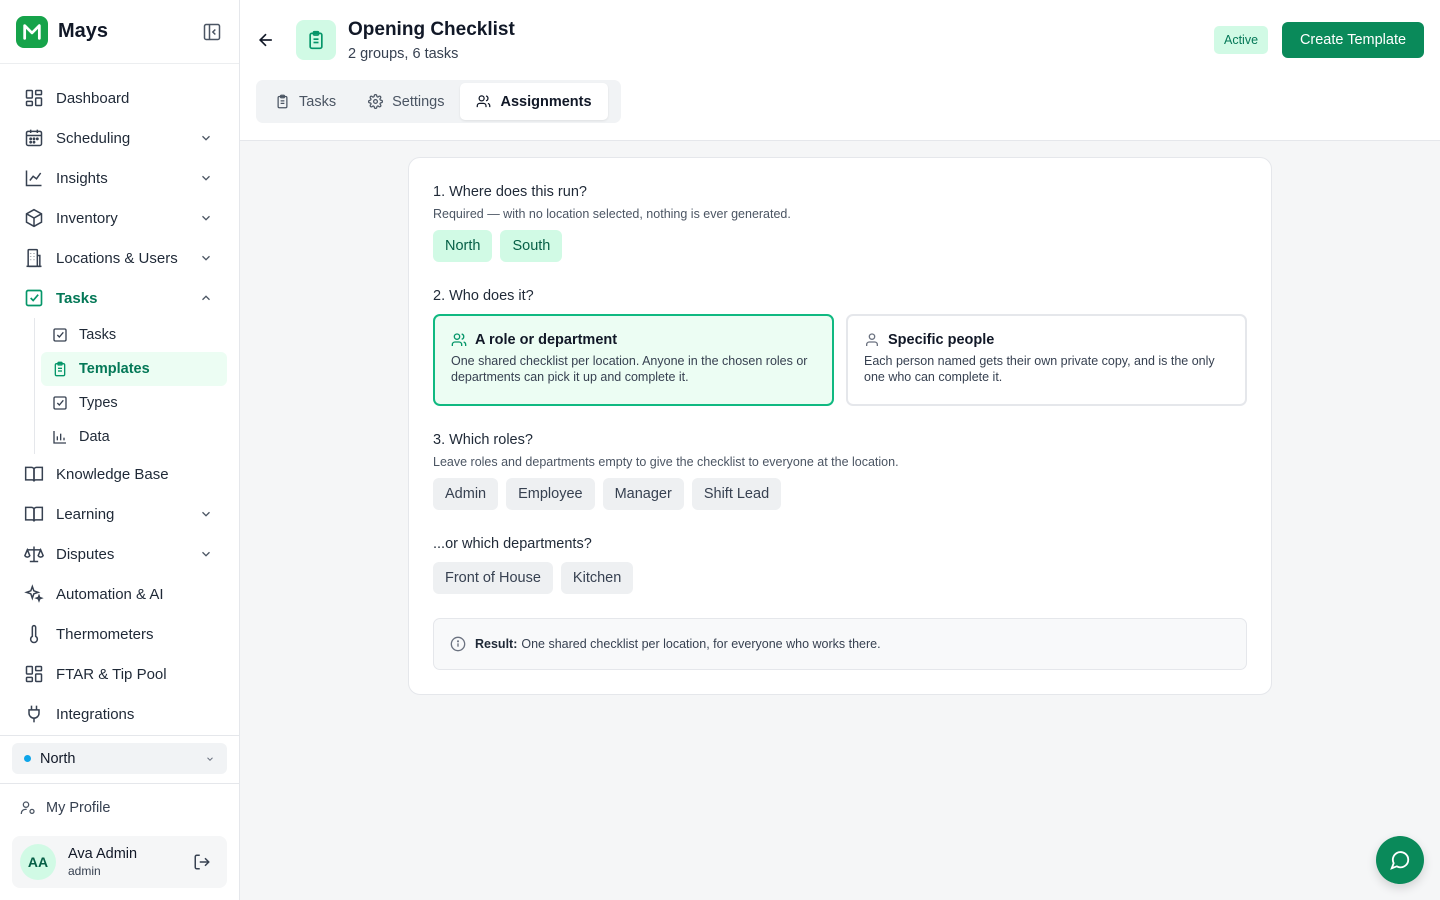  Describe the element at coordinates (134, 437) in the screenshot. I see `subnav-item-data: Data` at that location.